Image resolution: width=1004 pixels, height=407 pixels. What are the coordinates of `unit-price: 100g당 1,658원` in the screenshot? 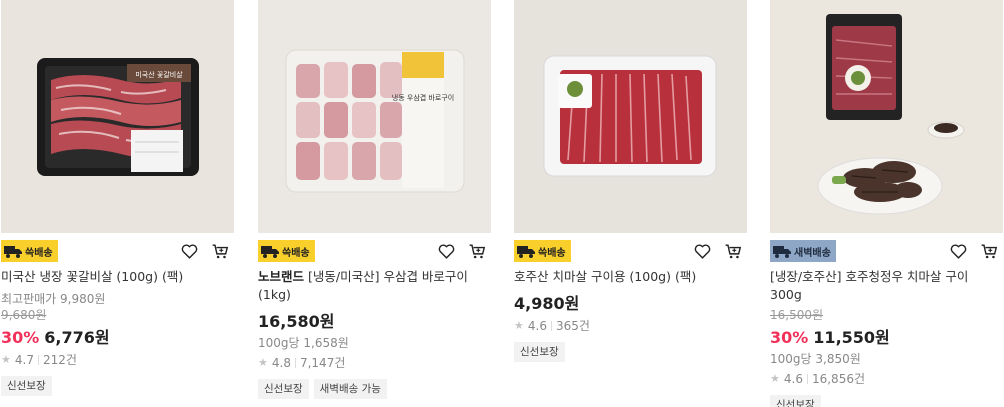 It's located at (303, 343).